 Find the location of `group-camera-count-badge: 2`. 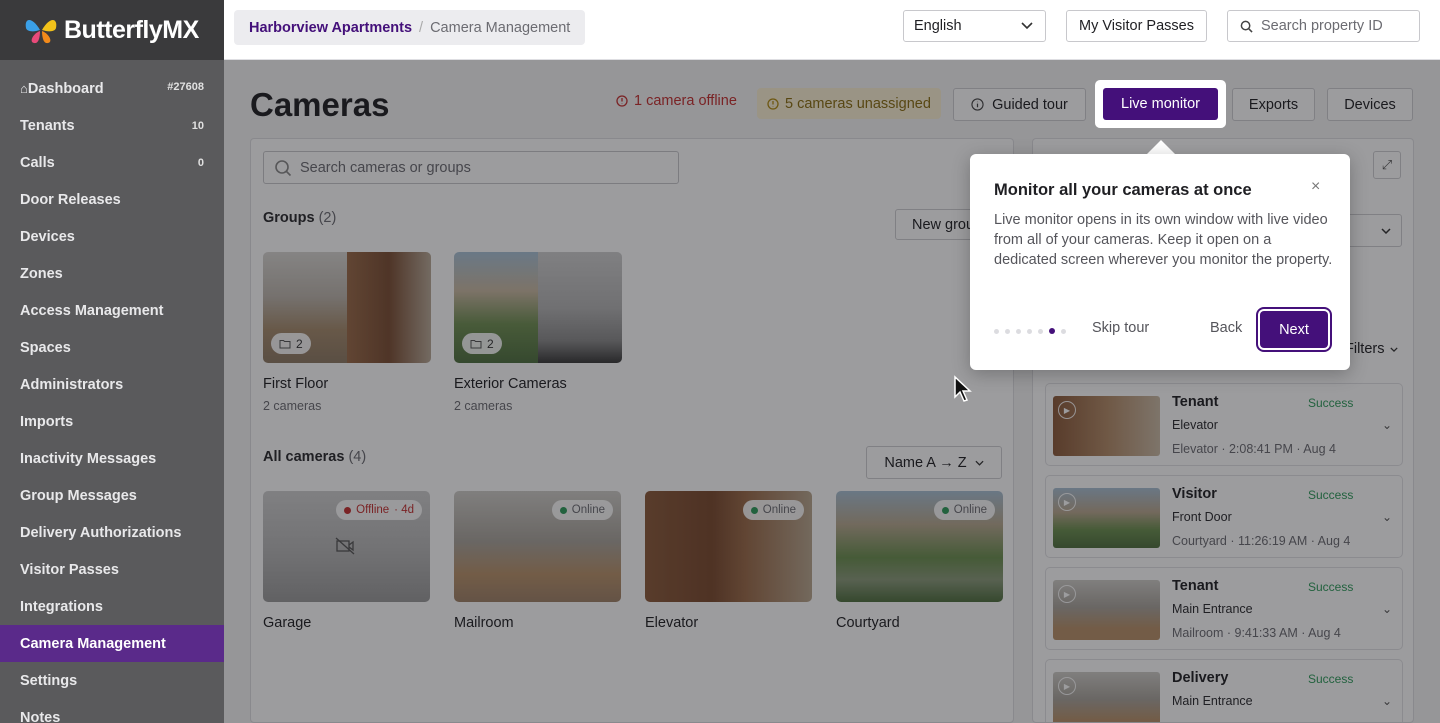

group-camera-count-badge: 2 is located at coordinates (482, 343).